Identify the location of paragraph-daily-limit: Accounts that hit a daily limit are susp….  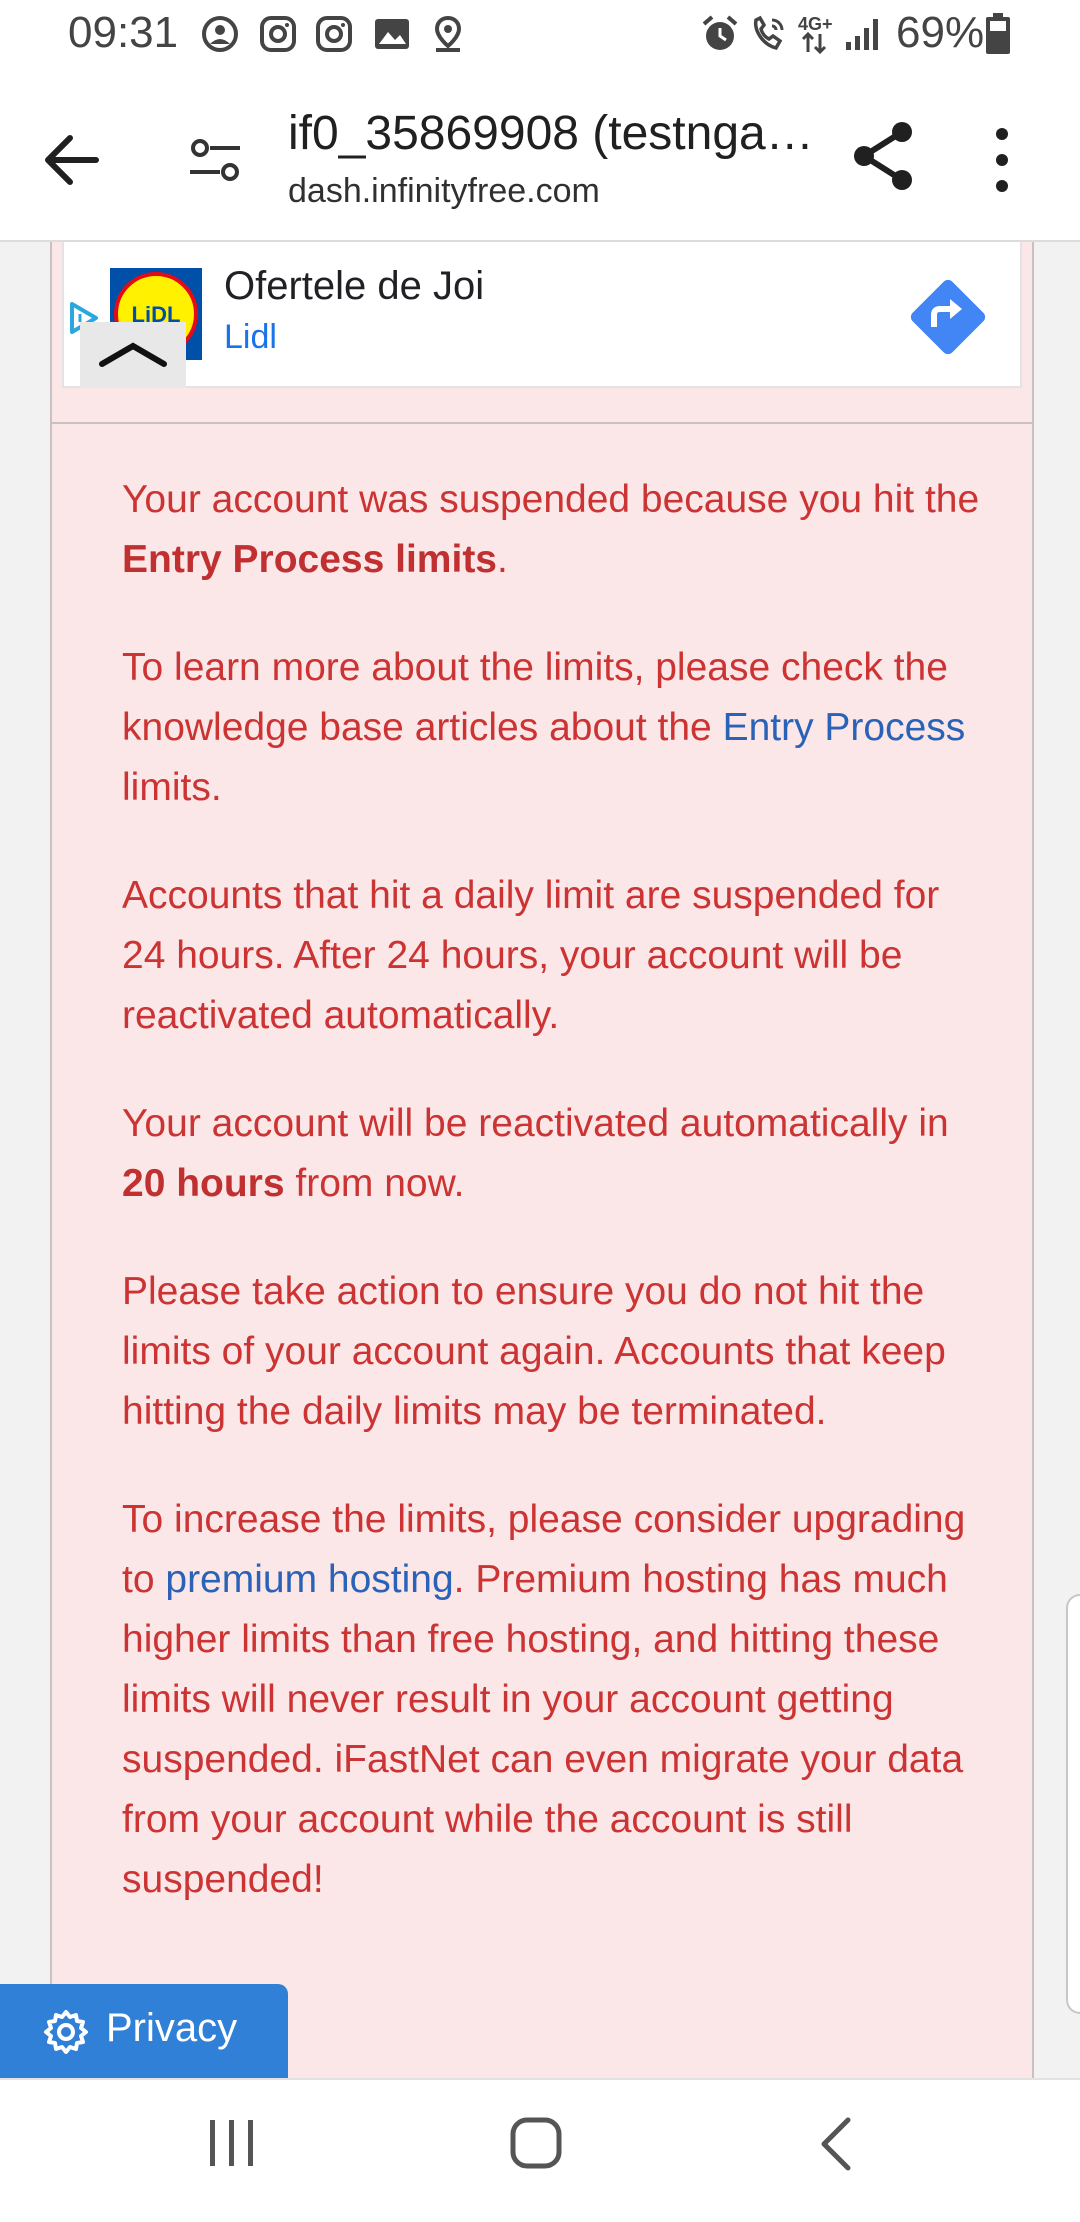
(531, 955).